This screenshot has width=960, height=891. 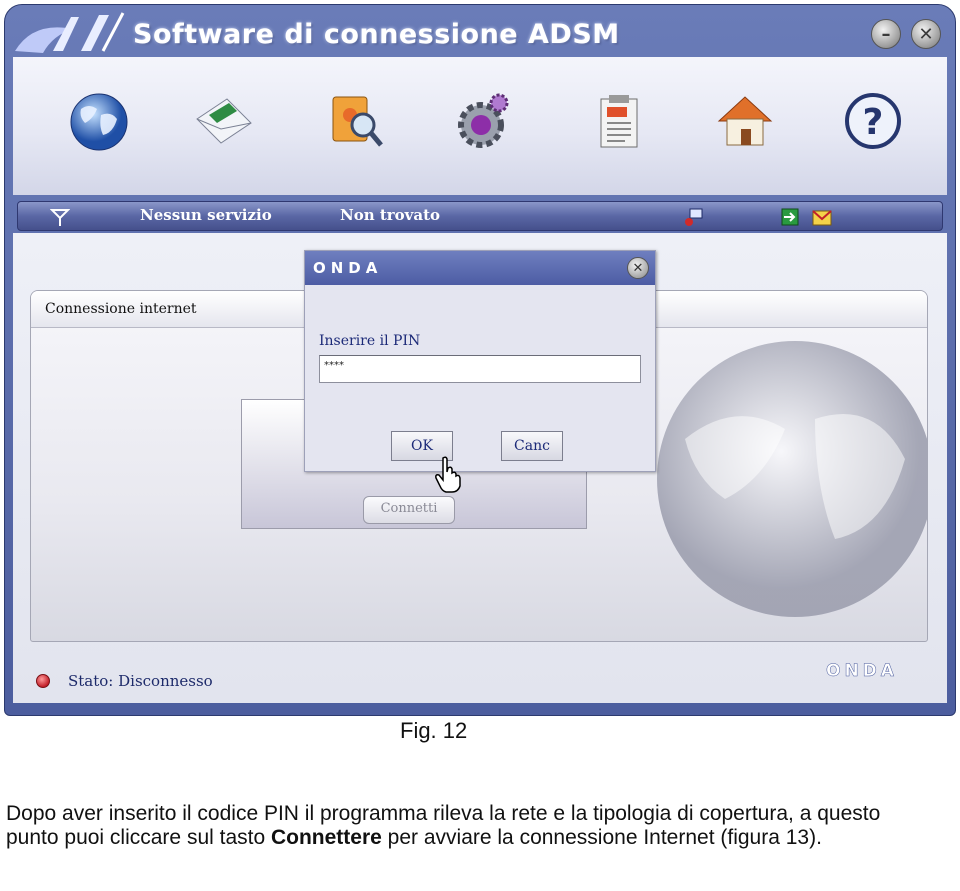 I want to click on onda-logo-text: ONDA, so click(x=862, y=670).